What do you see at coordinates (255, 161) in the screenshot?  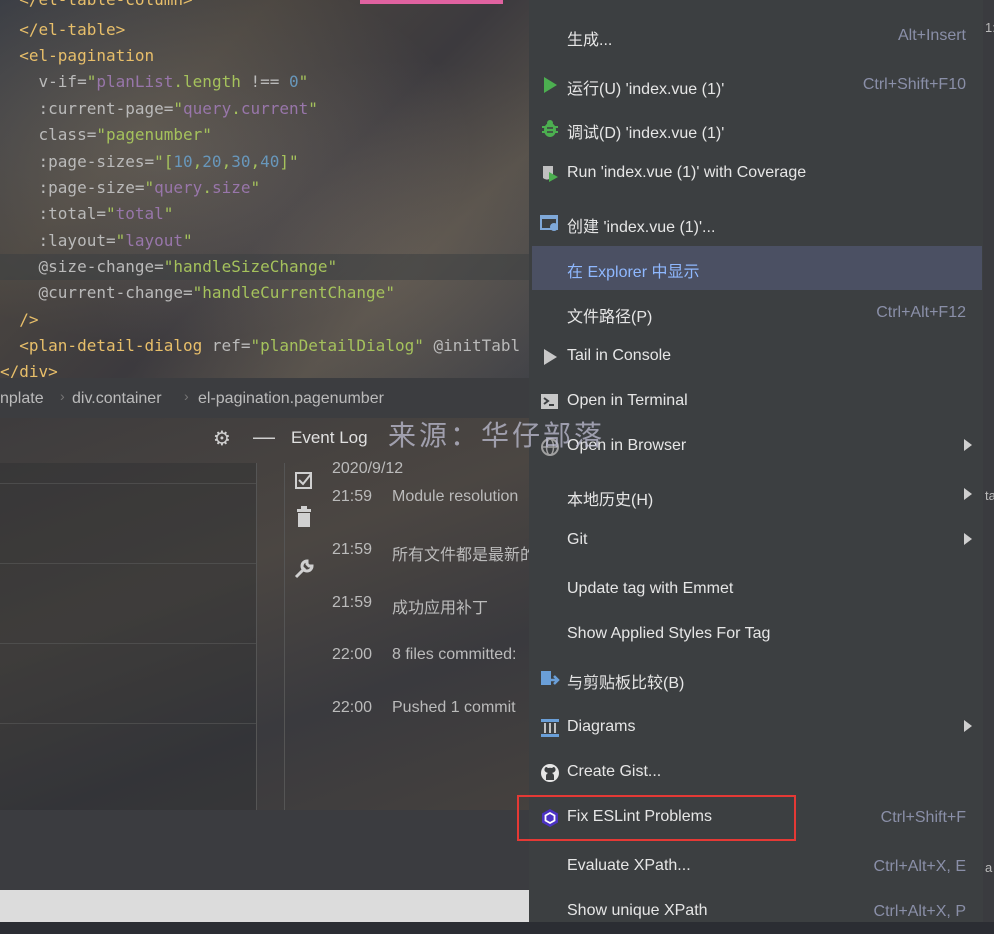 I see `code-token: ,` at bounding box center [255, 161].